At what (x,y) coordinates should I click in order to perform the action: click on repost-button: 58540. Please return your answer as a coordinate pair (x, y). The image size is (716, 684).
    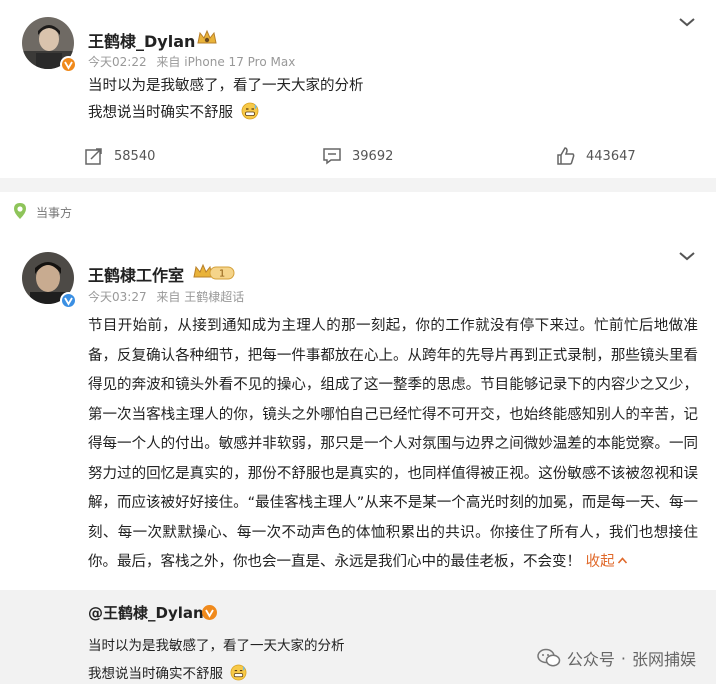
    Looking at the image, I should click on (119, 156).